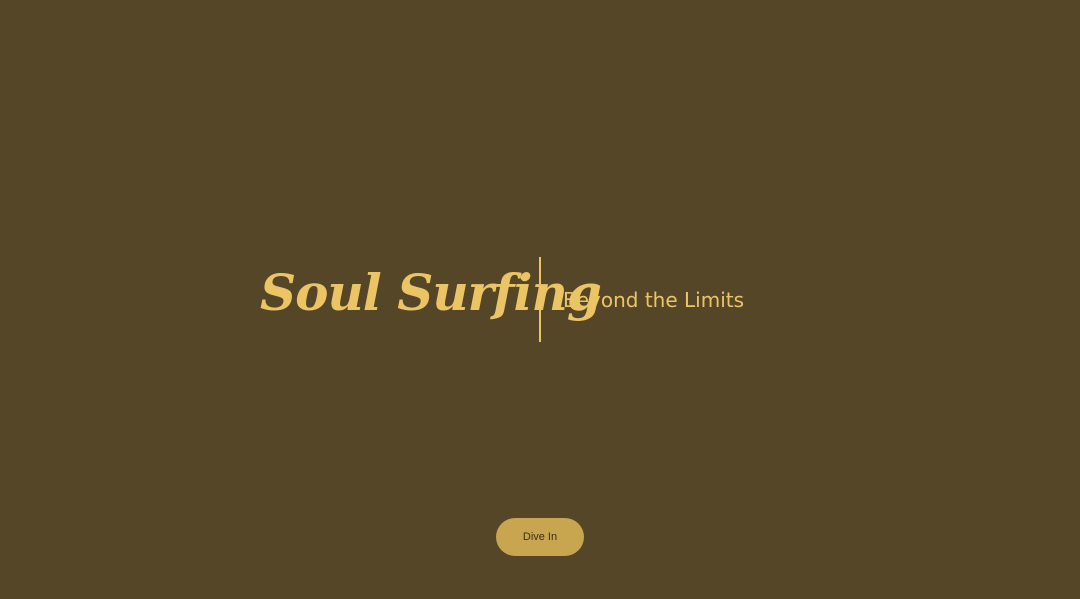 The height and width of the screenshot is (599, 1080). What do you see at coordinates (431, 292) in the screenshot?
I see `hero-title: Soul Surfing` at bounding box center [431, 292].